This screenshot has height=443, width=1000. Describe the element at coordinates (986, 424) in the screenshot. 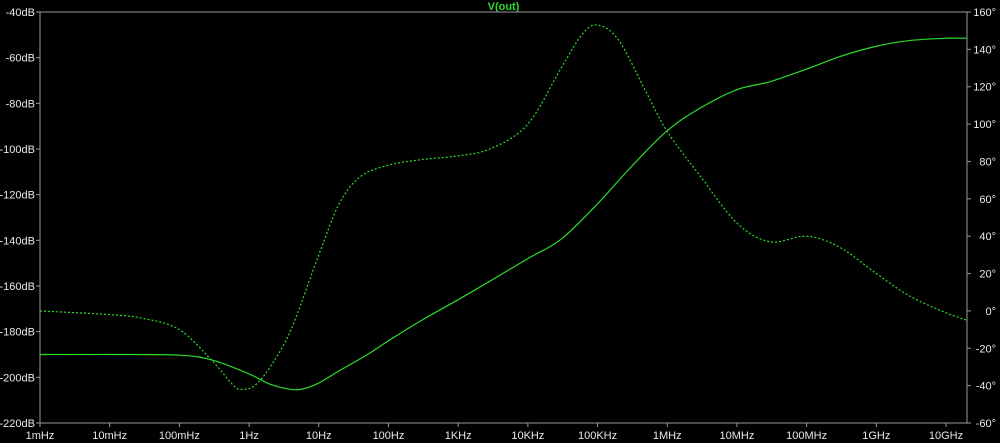

I see `y-right-tick-label: -60°` at that location.